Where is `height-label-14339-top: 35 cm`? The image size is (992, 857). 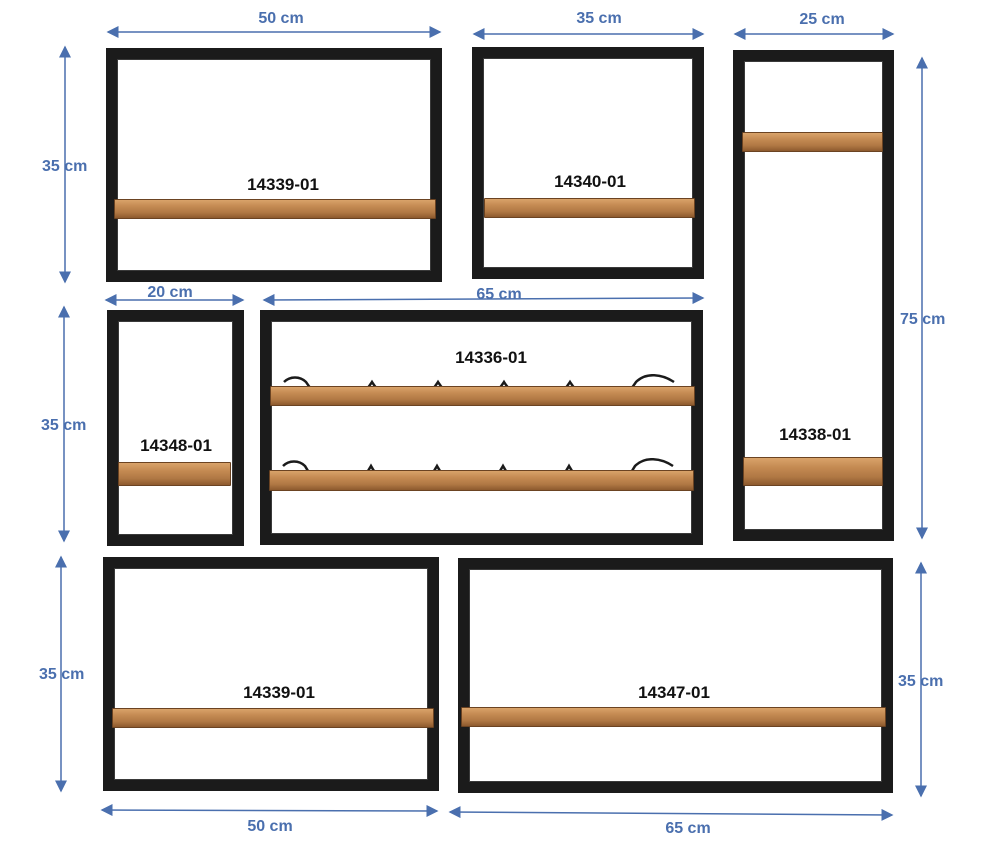
height-label-14339-top: 35 cm is located at coordinates (65, 166).